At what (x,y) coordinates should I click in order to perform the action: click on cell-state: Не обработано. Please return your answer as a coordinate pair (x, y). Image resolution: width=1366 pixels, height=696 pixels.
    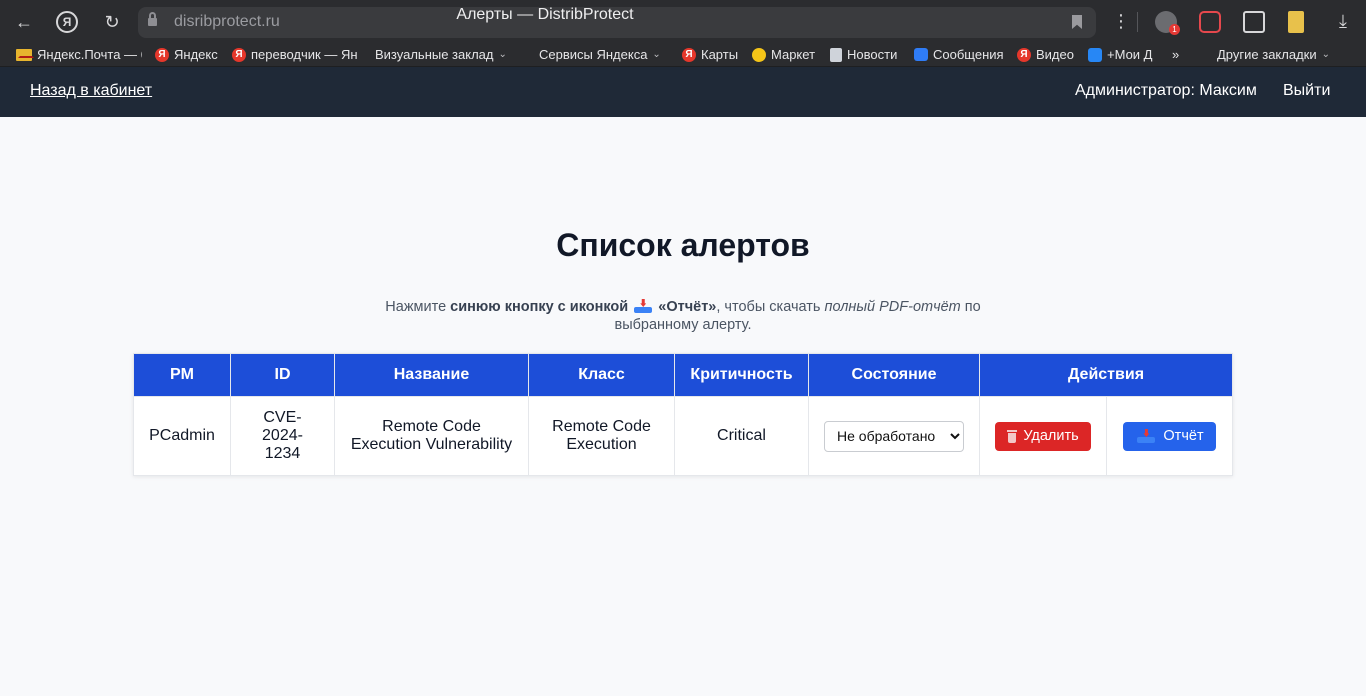
    Looking at the image, I should click on (894, 436).